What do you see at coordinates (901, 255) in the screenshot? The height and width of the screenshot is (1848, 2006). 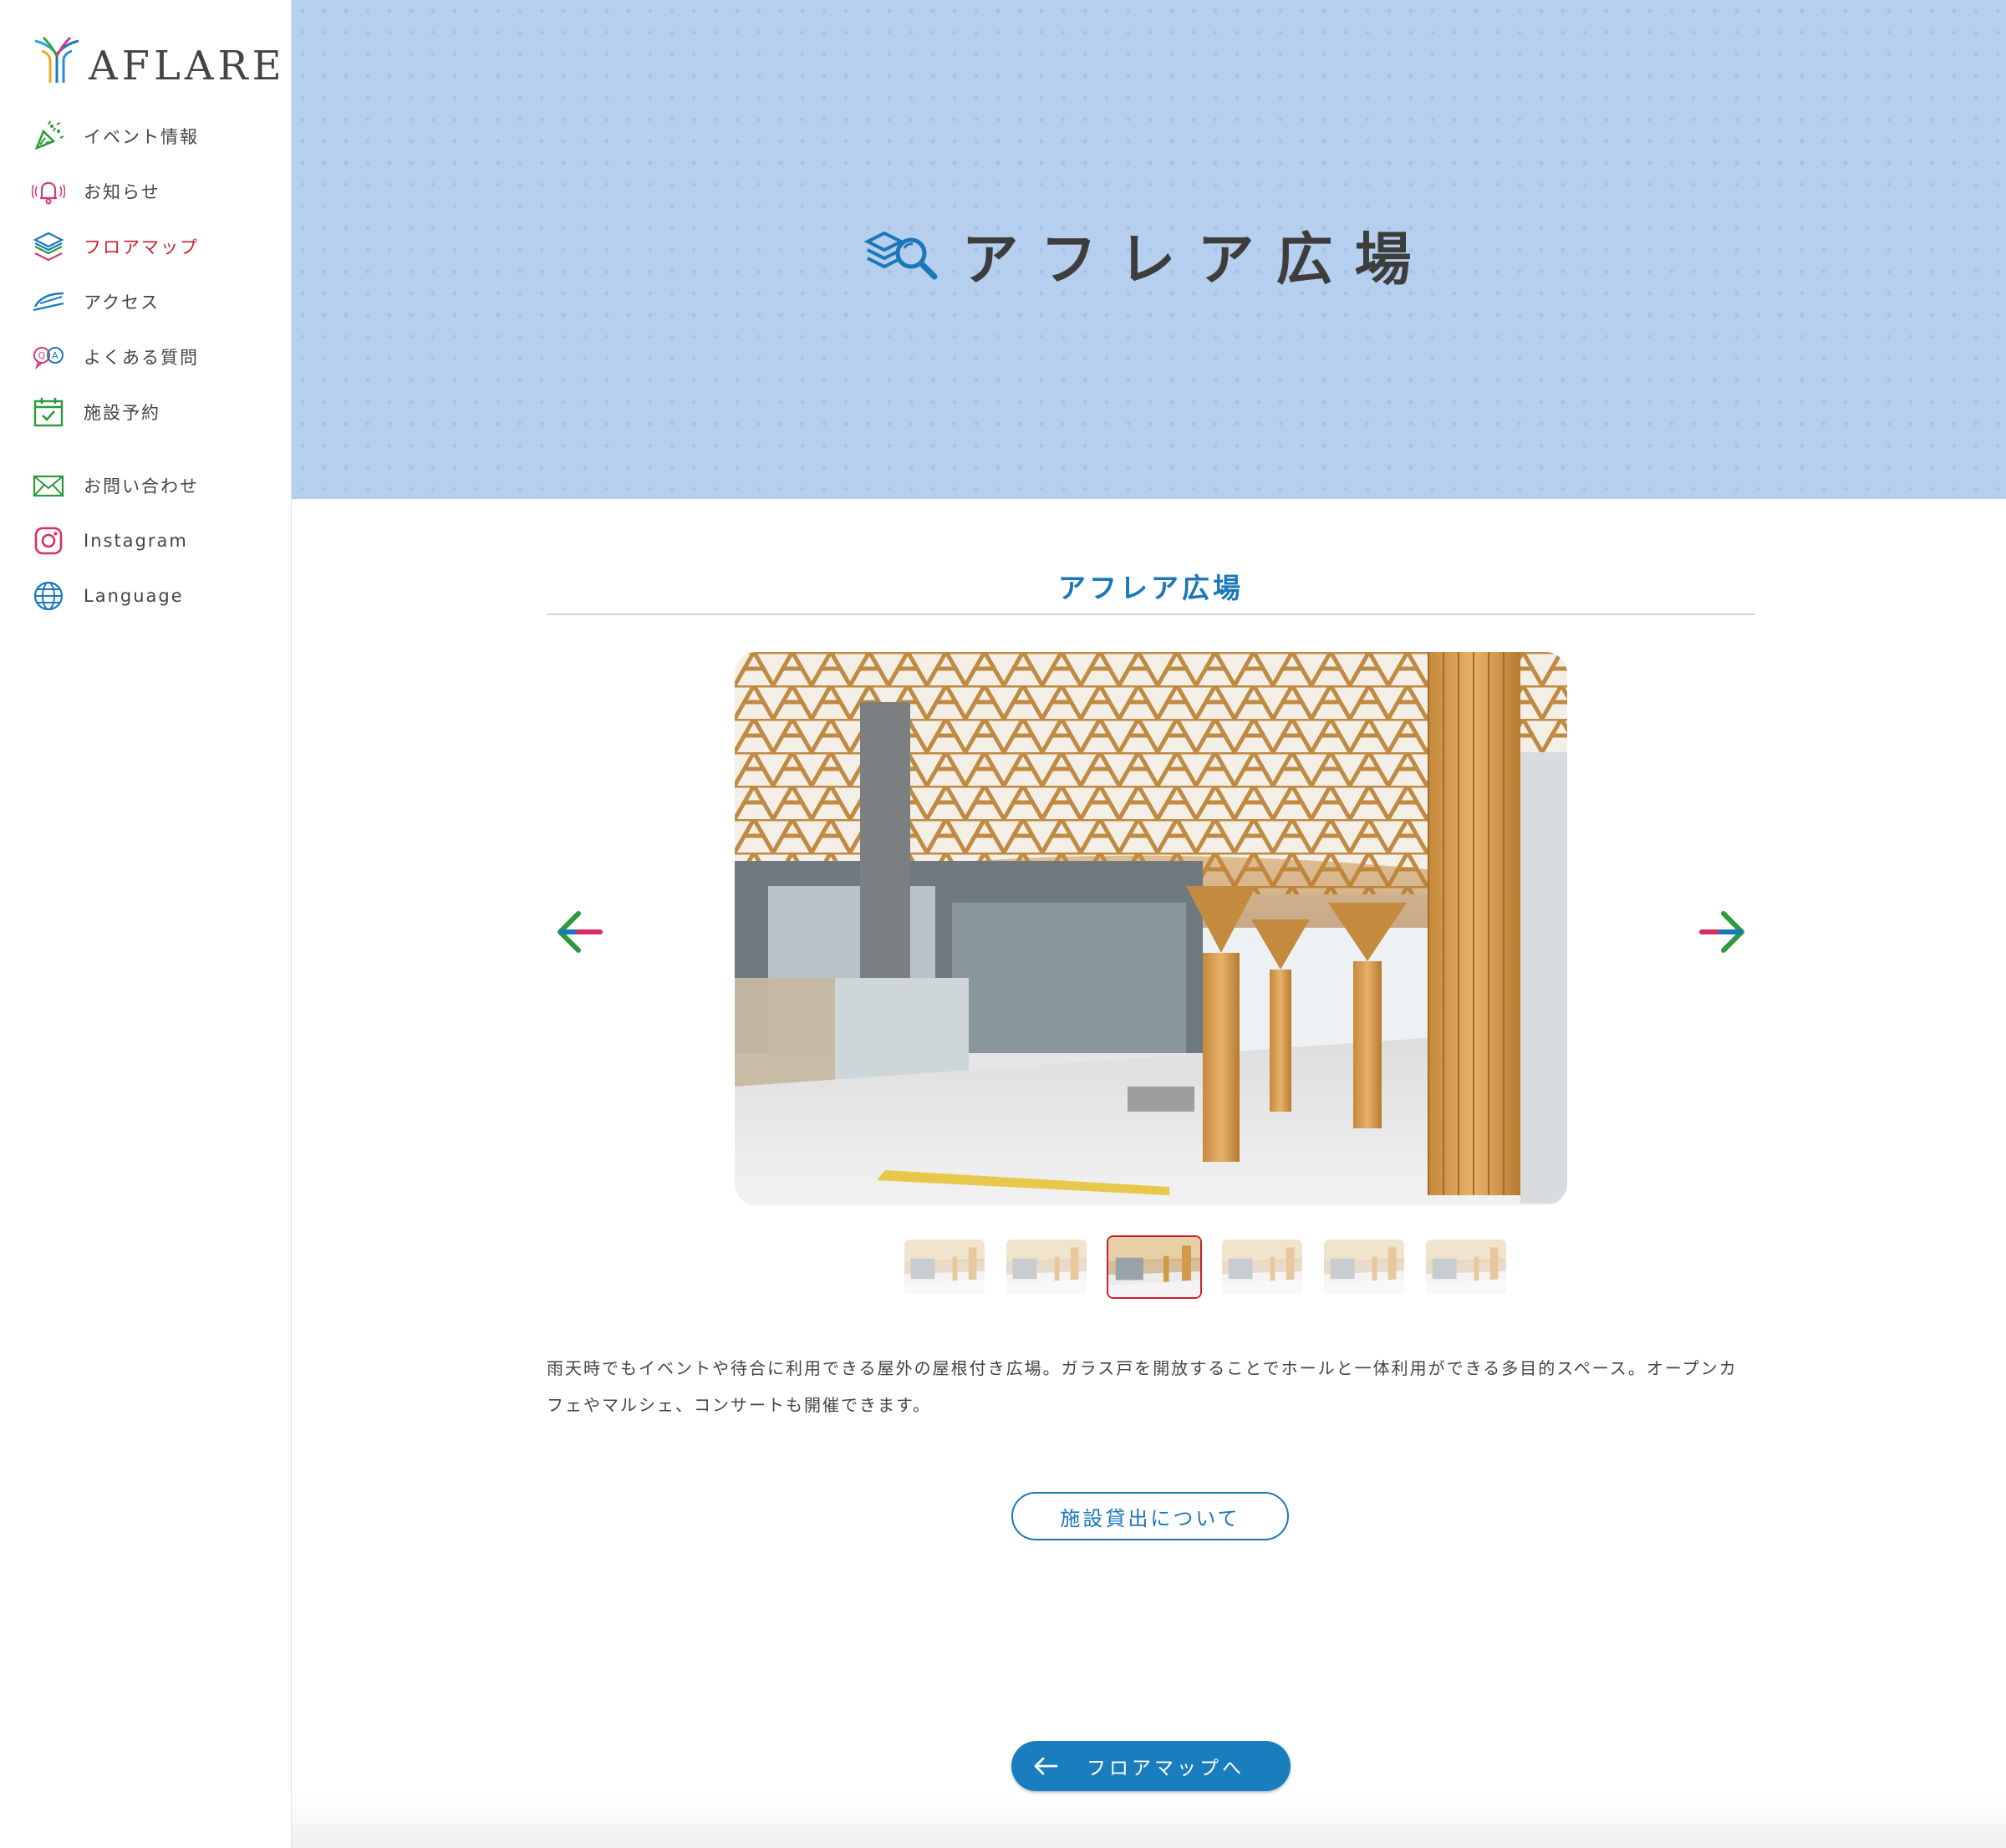 I see `layers-search-icon` at bounding box center [901, 255].